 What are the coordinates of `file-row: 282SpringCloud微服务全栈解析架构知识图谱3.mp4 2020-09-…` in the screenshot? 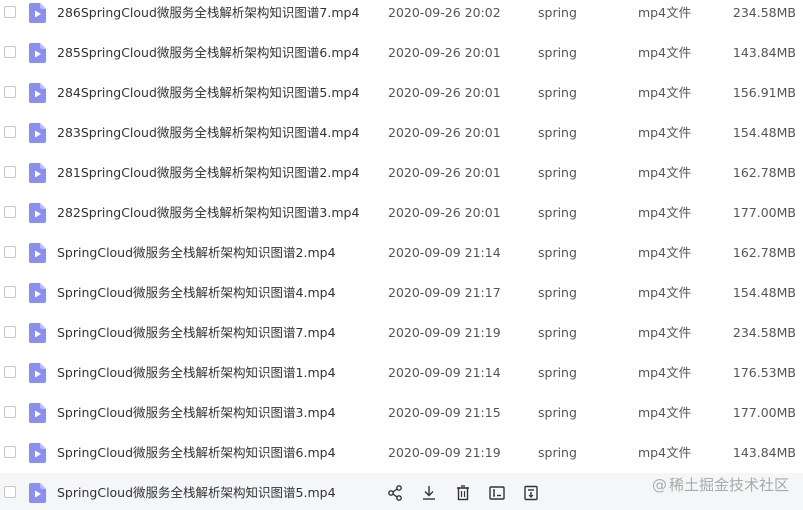 It's located at (401, 213).